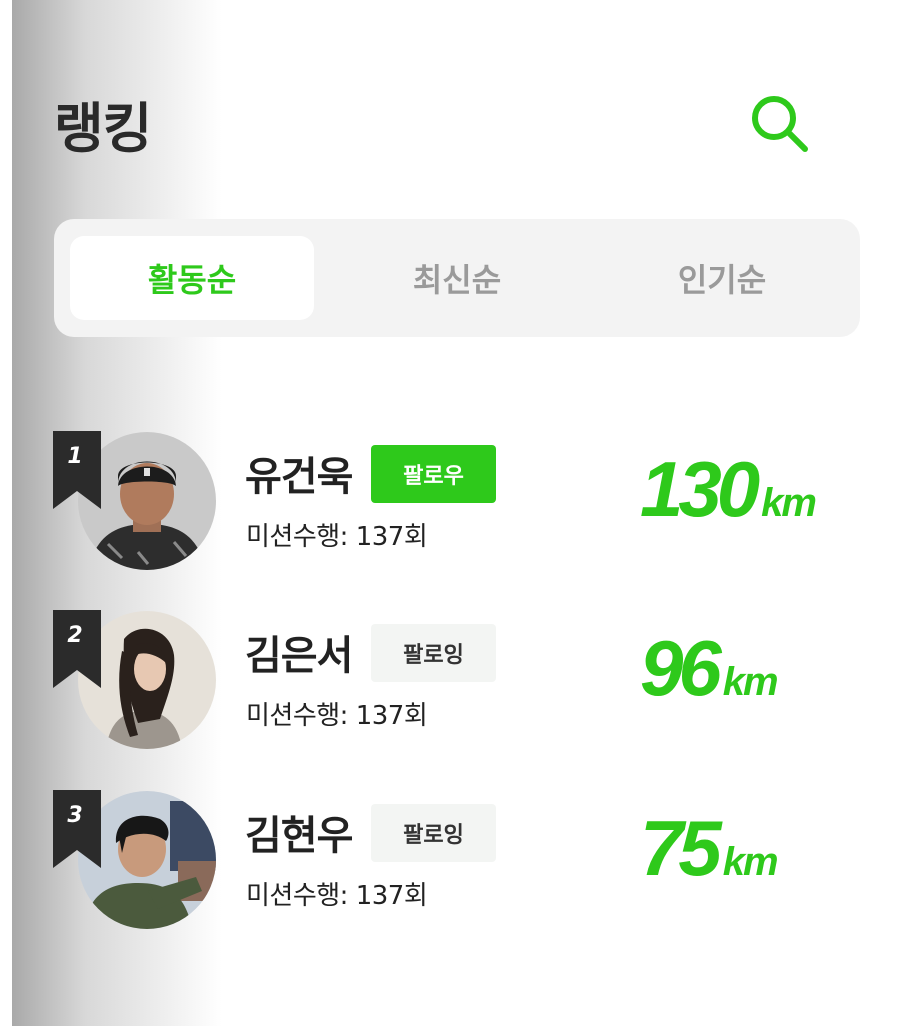  I want to click on ranking-item: 3 김현우 팔로잉 미션수행: 137회 75 km, so click(457, 864).